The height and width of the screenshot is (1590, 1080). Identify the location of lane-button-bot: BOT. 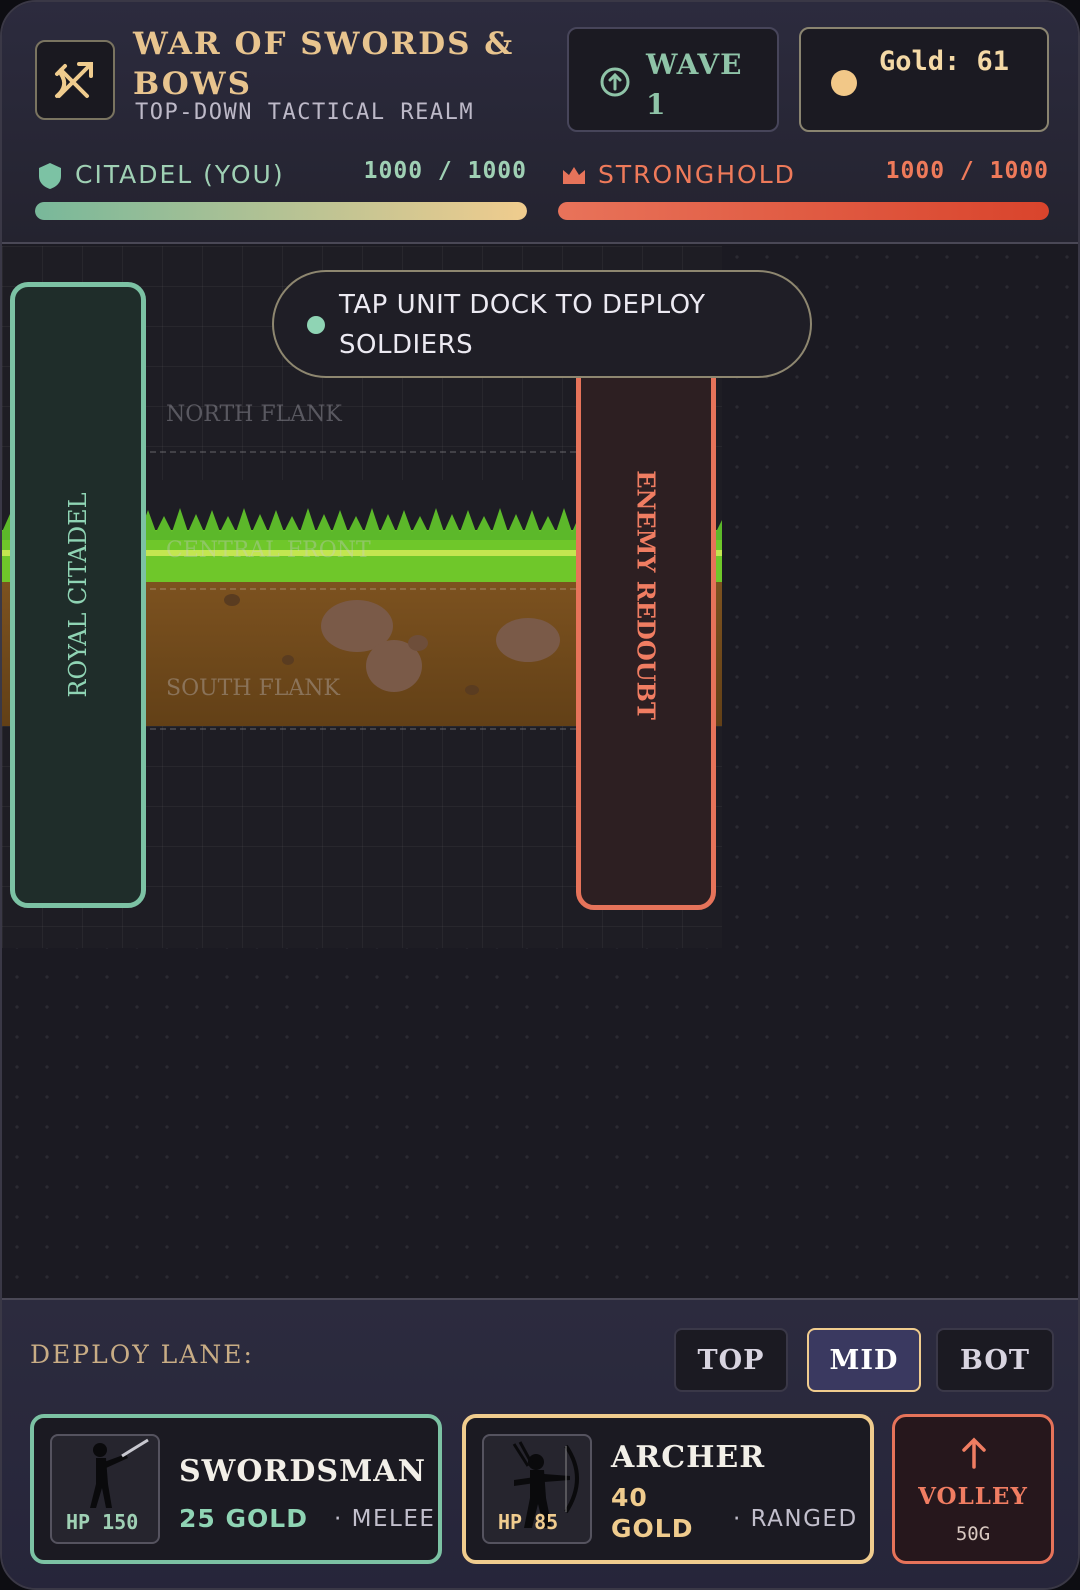
(995, 1360).